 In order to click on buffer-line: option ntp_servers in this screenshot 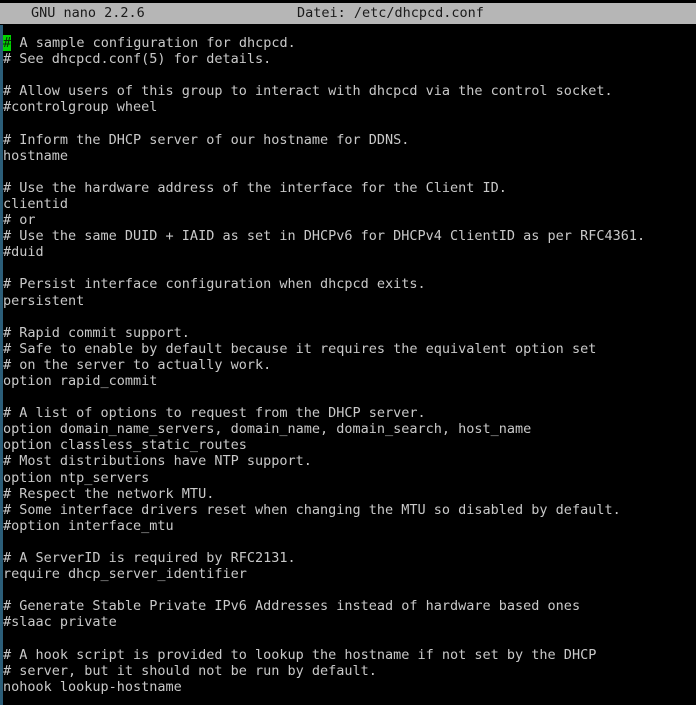, I will do `click(349, 478)`.